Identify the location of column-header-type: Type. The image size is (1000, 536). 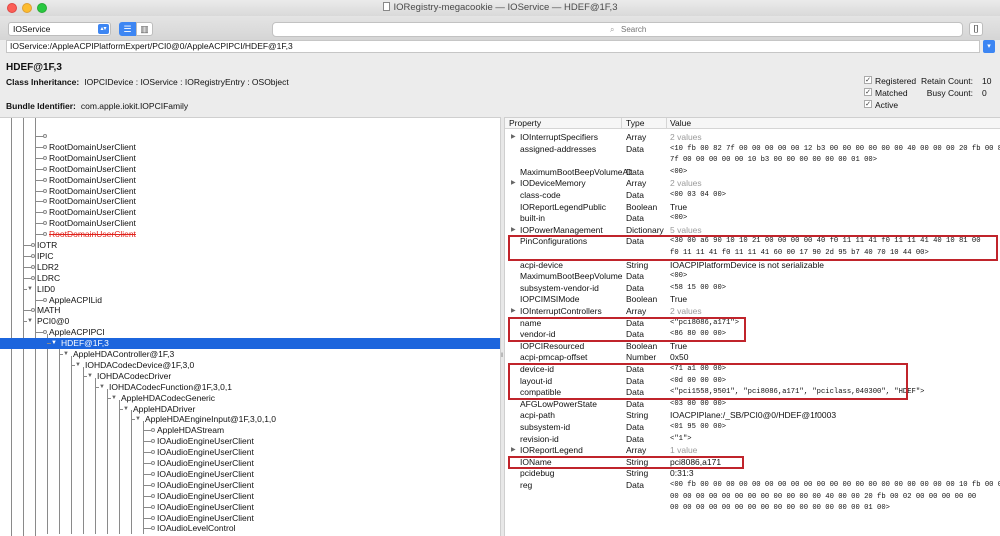
(635, 123).